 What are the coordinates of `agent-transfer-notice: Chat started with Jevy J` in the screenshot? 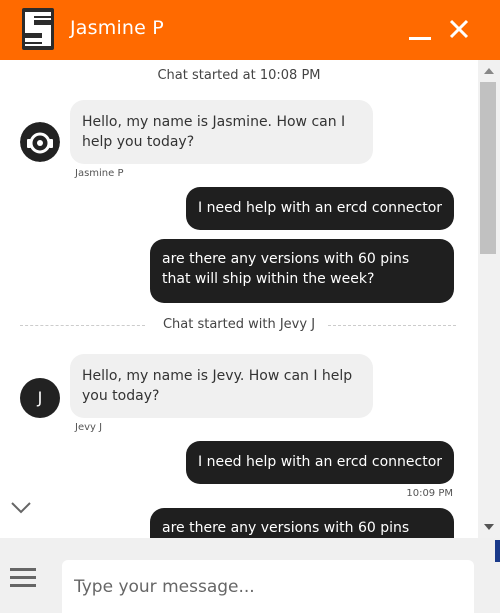 It's located at (239, 324).